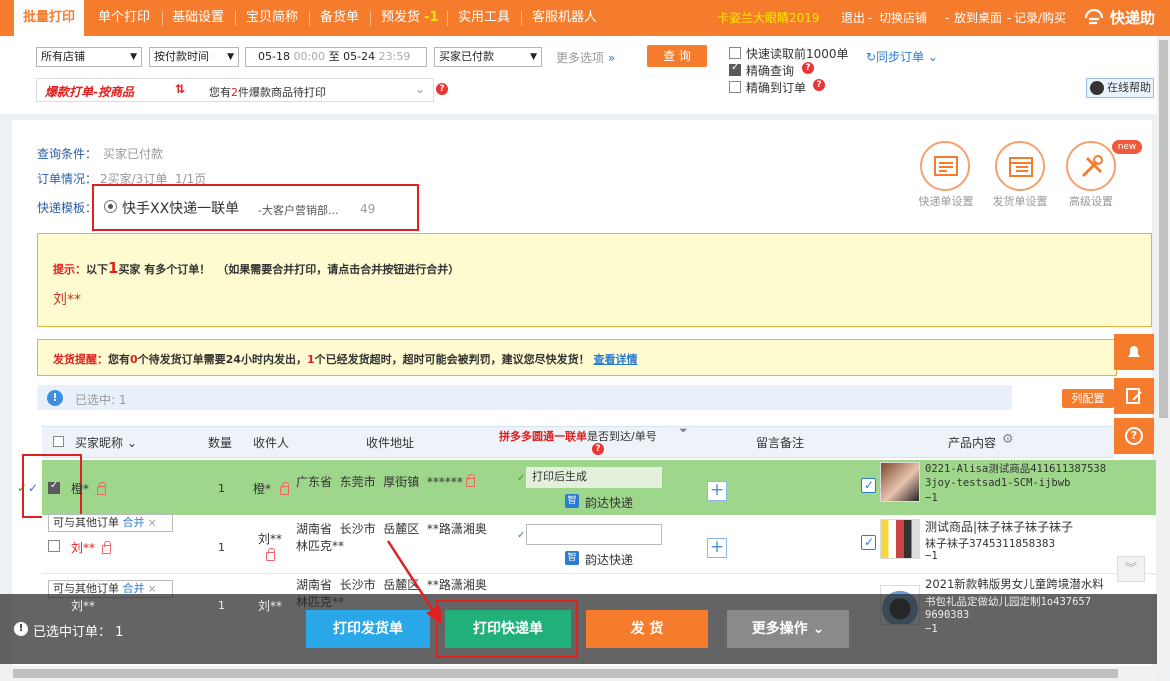  I want to click on collapse-button: ︾, so click(1131, 569).